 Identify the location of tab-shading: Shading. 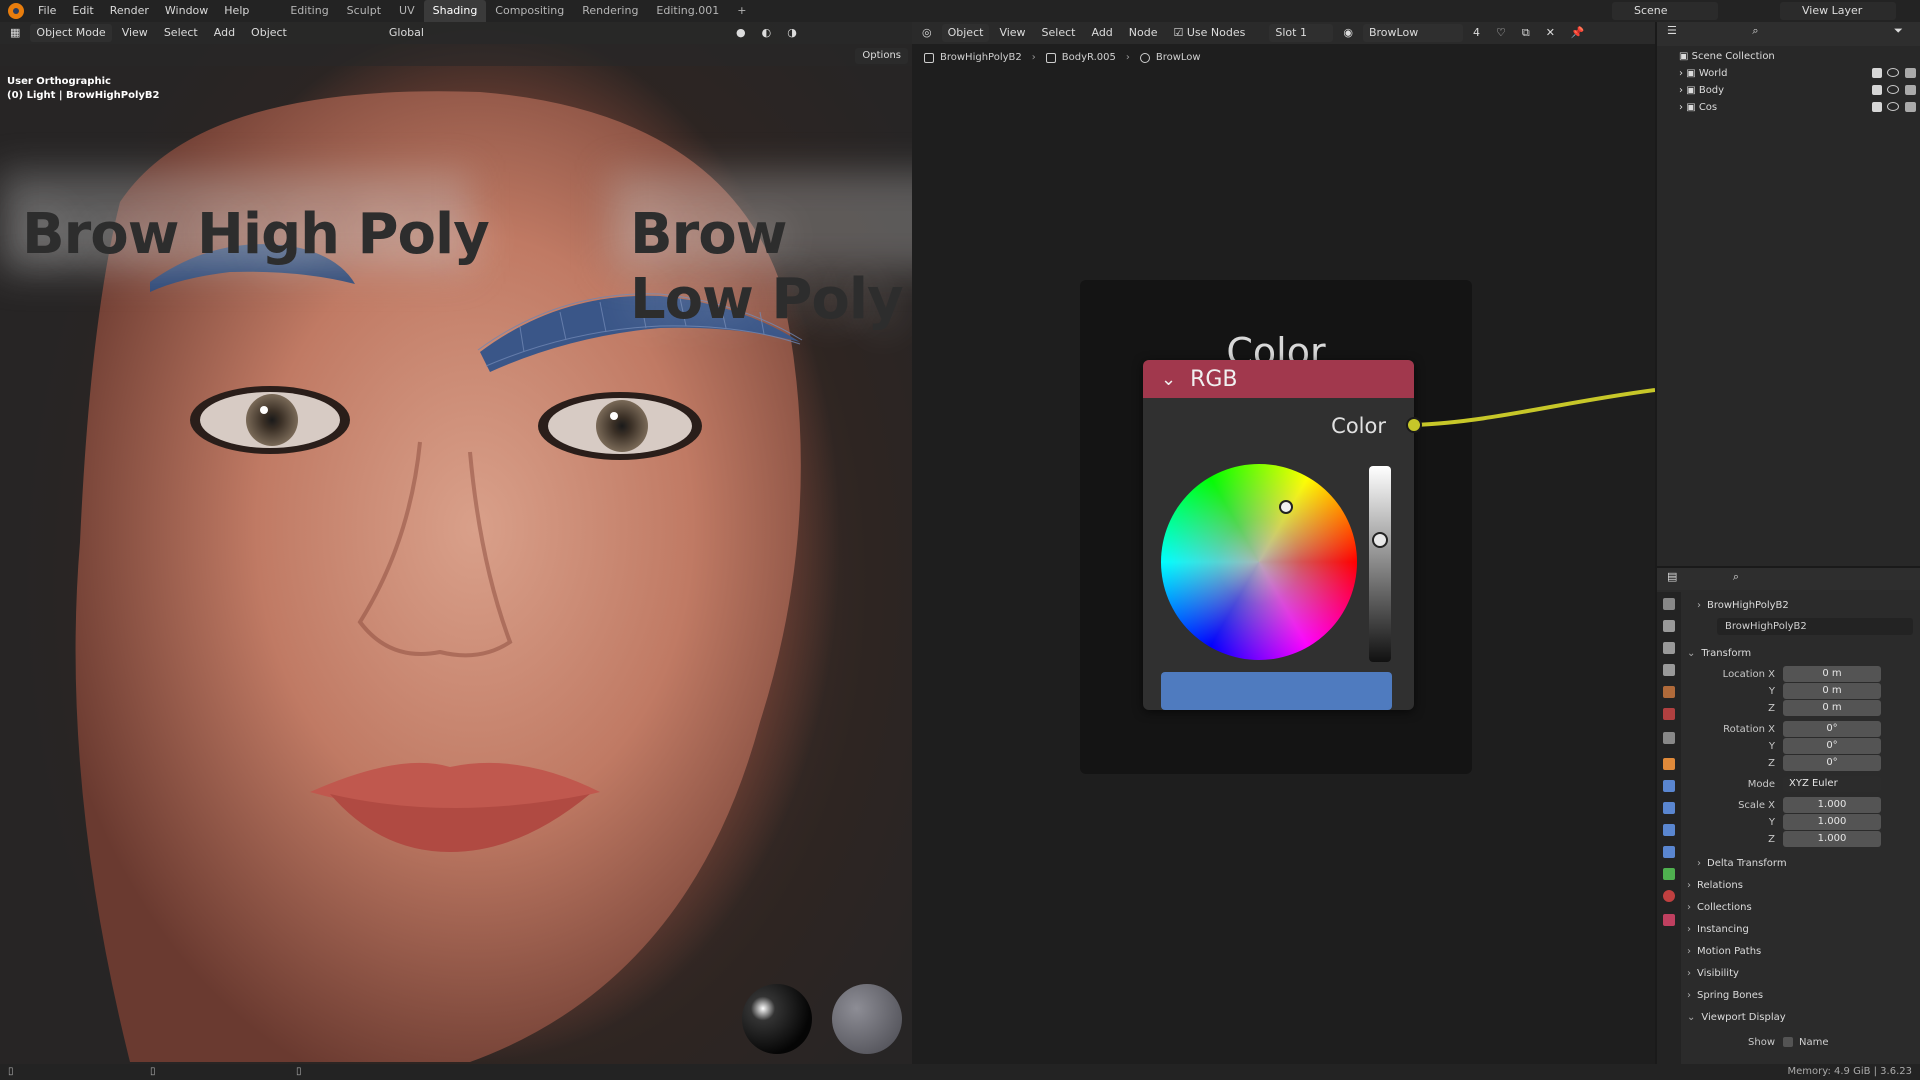
(455, 11).